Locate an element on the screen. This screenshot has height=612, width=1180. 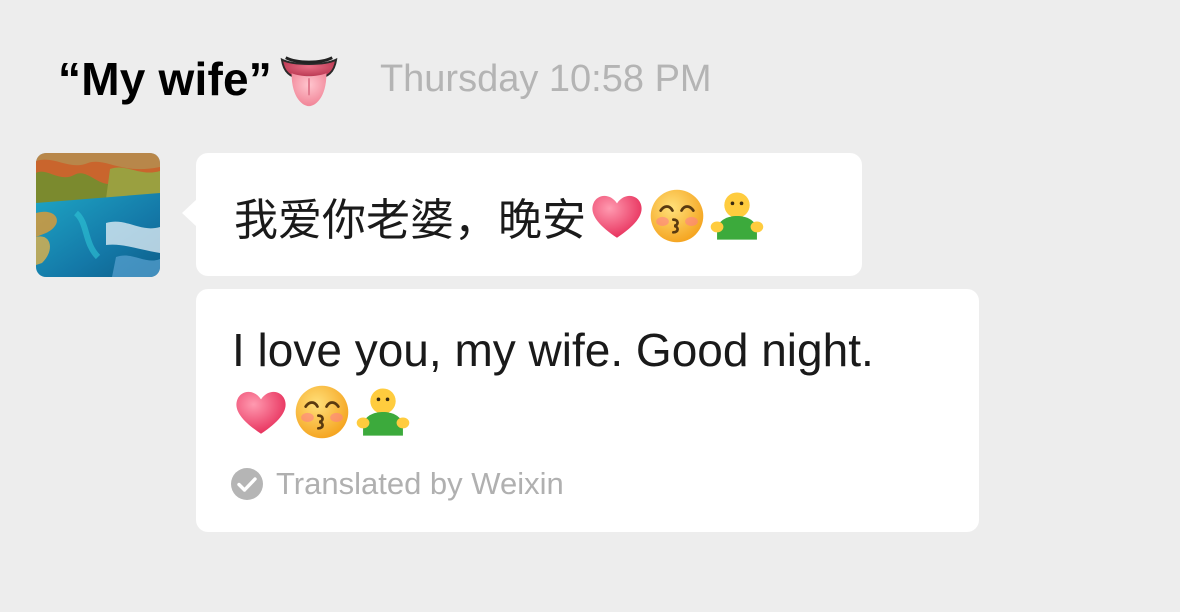
check-circle-icon is located at coordinates (247, 484).